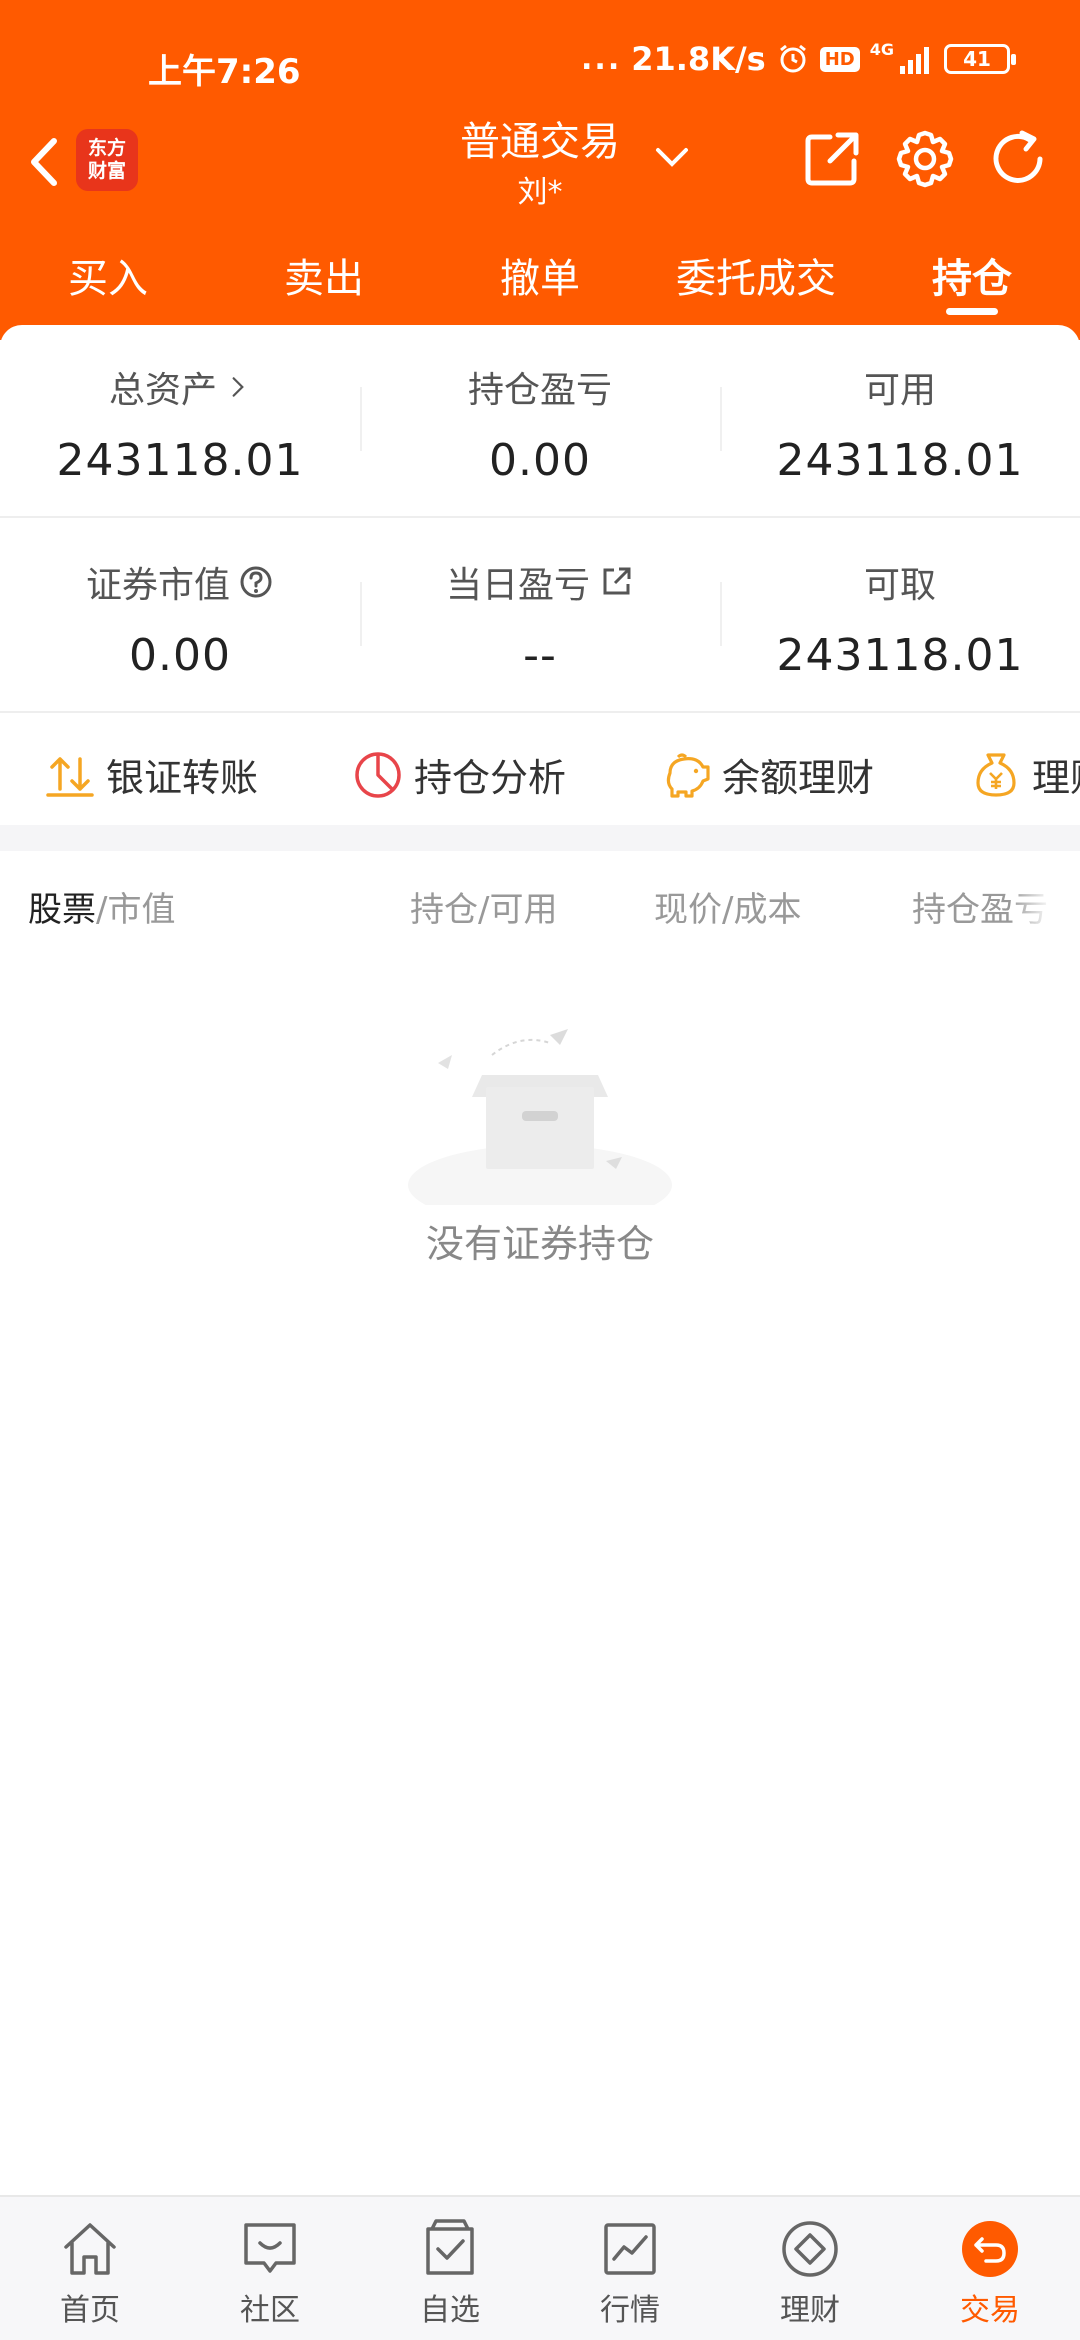 This screenshot has height=2340, width=1080. I want to click on available-value: 243118.01, so click(900, 460).